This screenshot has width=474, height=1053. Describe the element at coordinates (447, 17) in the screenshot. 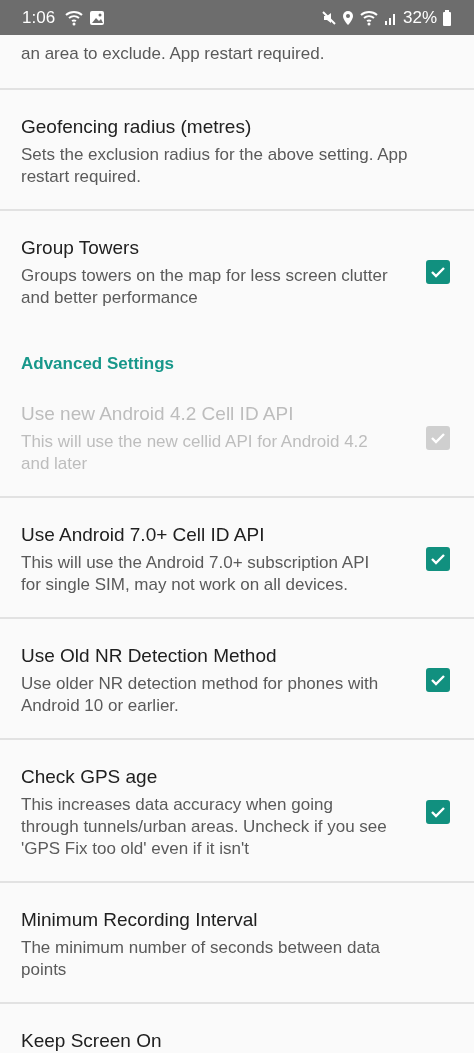

I see `battery-icon` at that location.